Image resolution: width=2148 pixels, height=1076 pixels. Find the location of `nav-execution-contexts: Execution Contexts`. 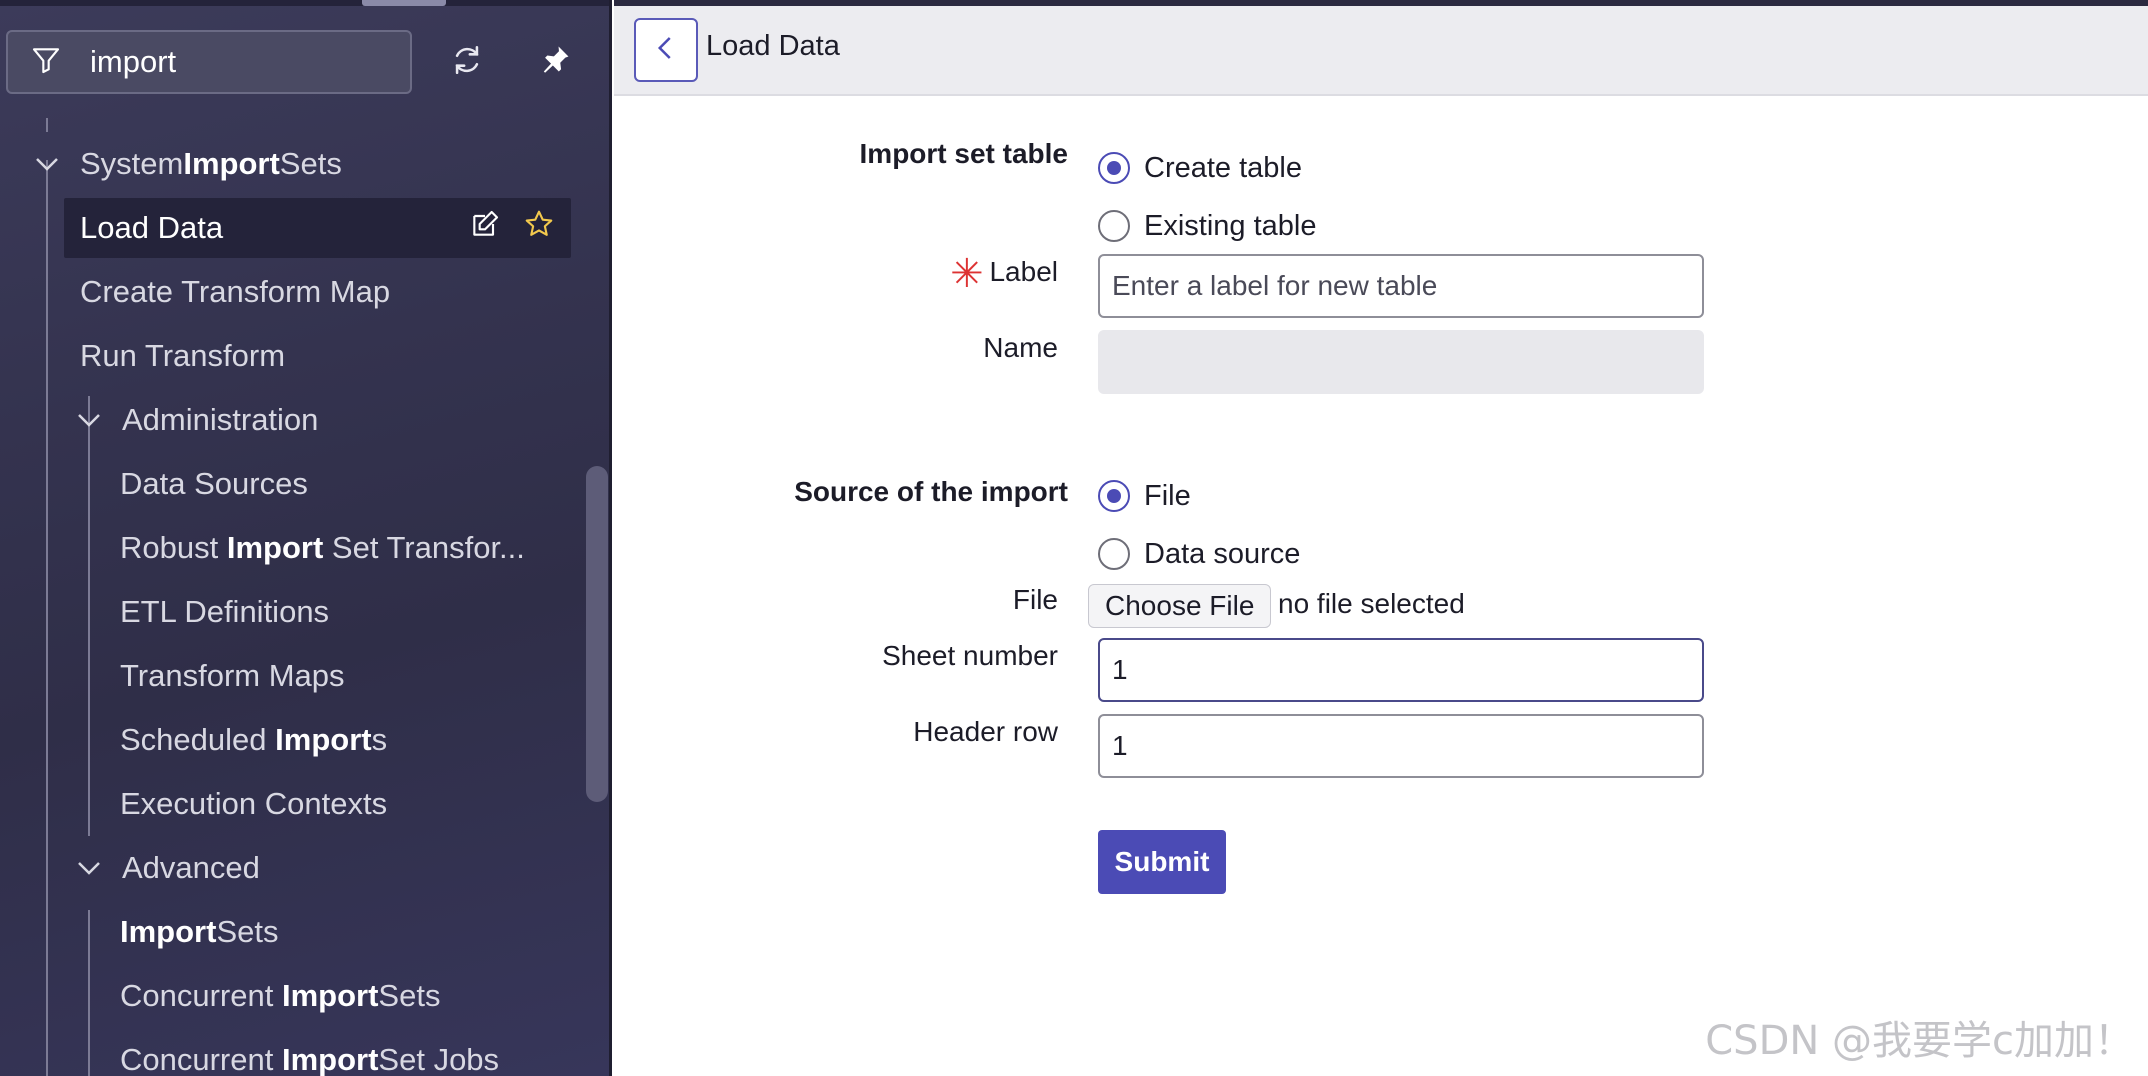

nav-execution-contexts: Execution Contexts is located at coordinates (253, 804).